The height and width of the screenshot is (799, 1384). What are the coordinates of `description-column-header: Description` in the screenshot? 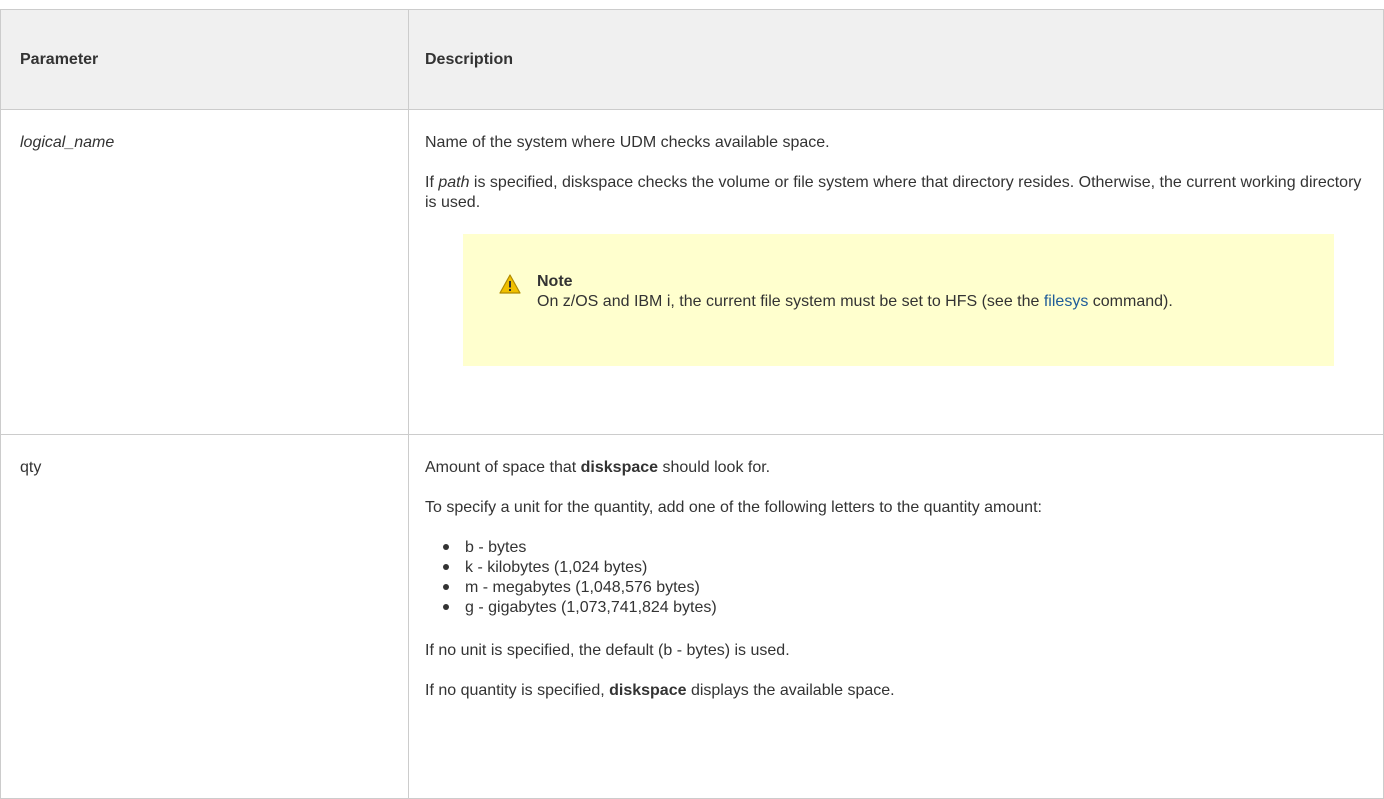 It's located at (896, 59).